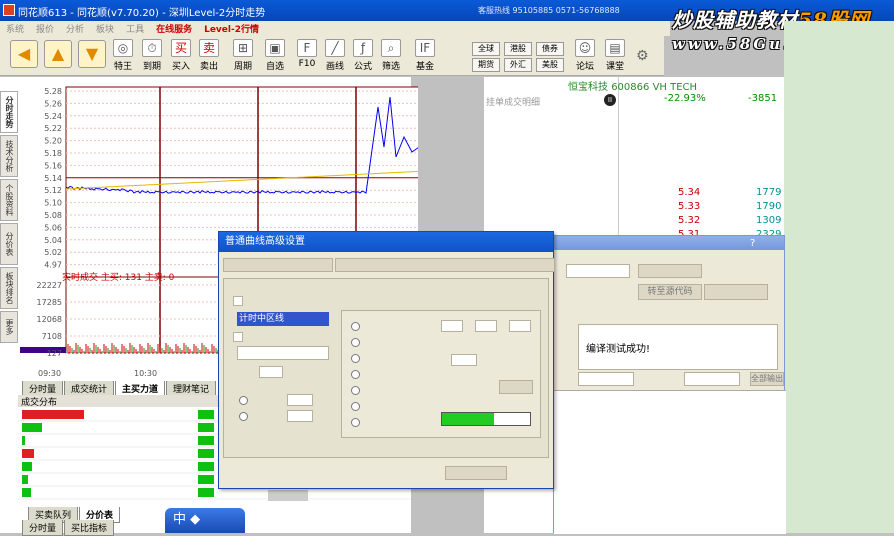 Image resolution: width=894 pixels, height=536 pixels. What do you see at coordinates (49, 285) in the screenshot?
I see `volume-tick: 22227` at bounding box center [49, 285].